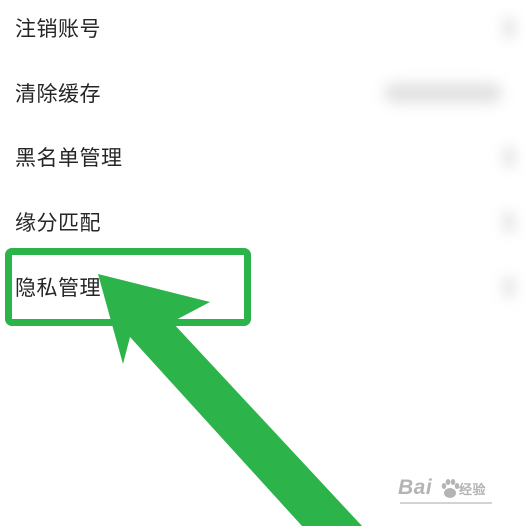 This screenshot has width=526, height=526. What do you see at coordinates (446, 503) in the screenshot?
I see `watermark-underline` at bounding box center [446, 503].